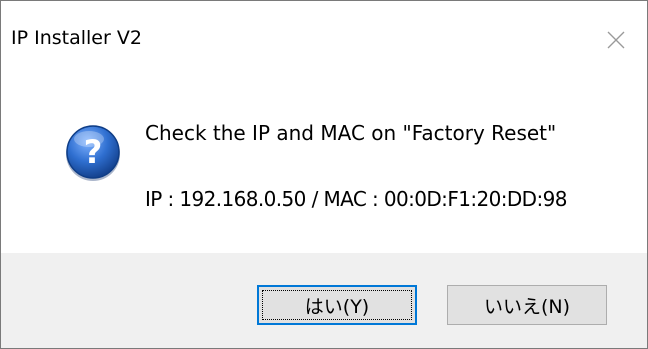 The image size is (648, 349). I want to click on question-icon: ?, so click(93, 153).